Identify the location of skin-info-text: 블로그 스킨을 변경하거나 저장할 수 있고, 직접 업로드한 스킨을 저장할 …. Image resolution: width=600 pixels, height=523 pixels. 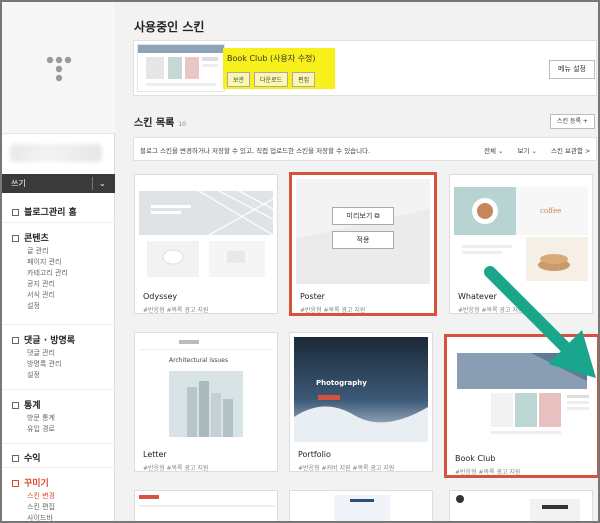
(255, 151).